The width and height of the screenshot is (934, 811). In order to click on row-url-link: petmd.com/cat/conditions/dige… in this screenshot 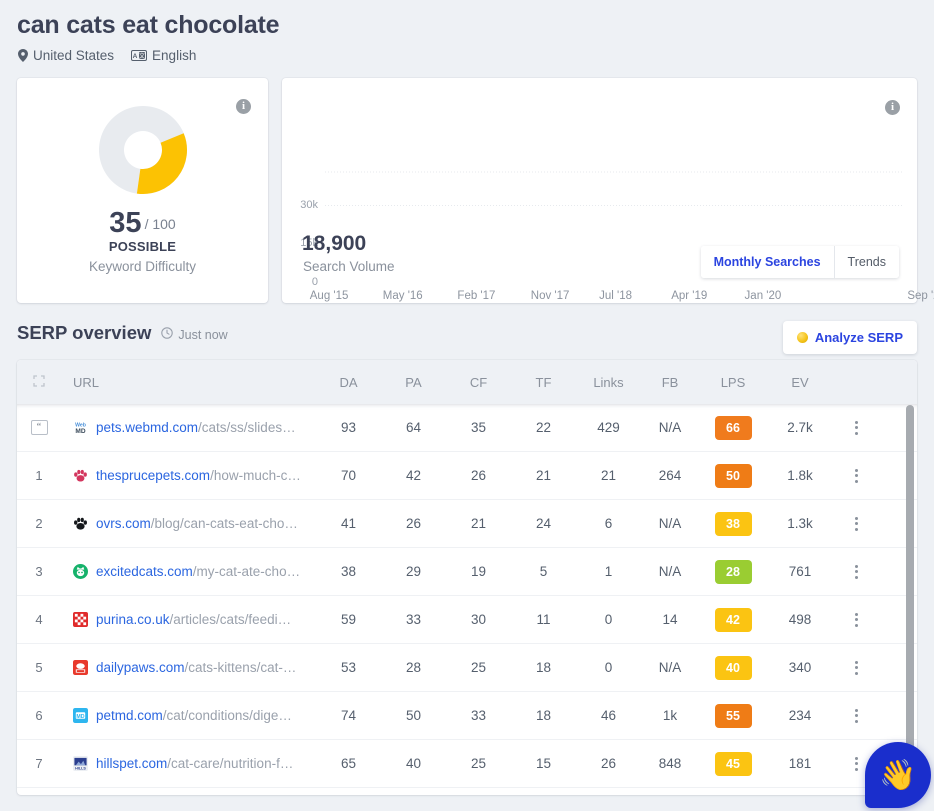, I will do `click(194, 715)`.